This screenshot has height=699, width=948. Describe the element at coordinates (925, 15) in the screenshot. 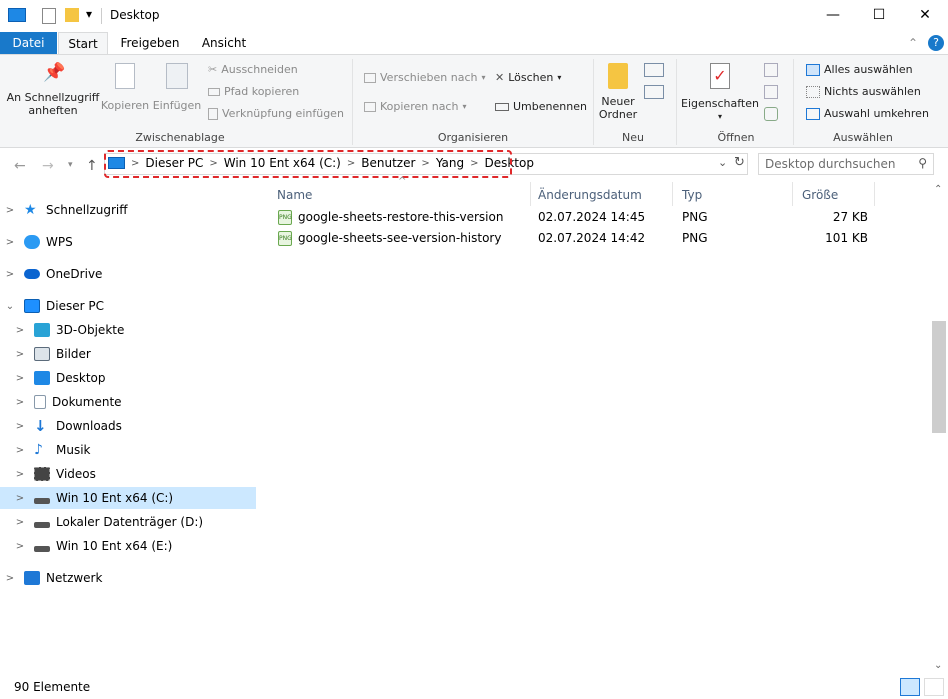

I see `close-button: ✕` at that location.